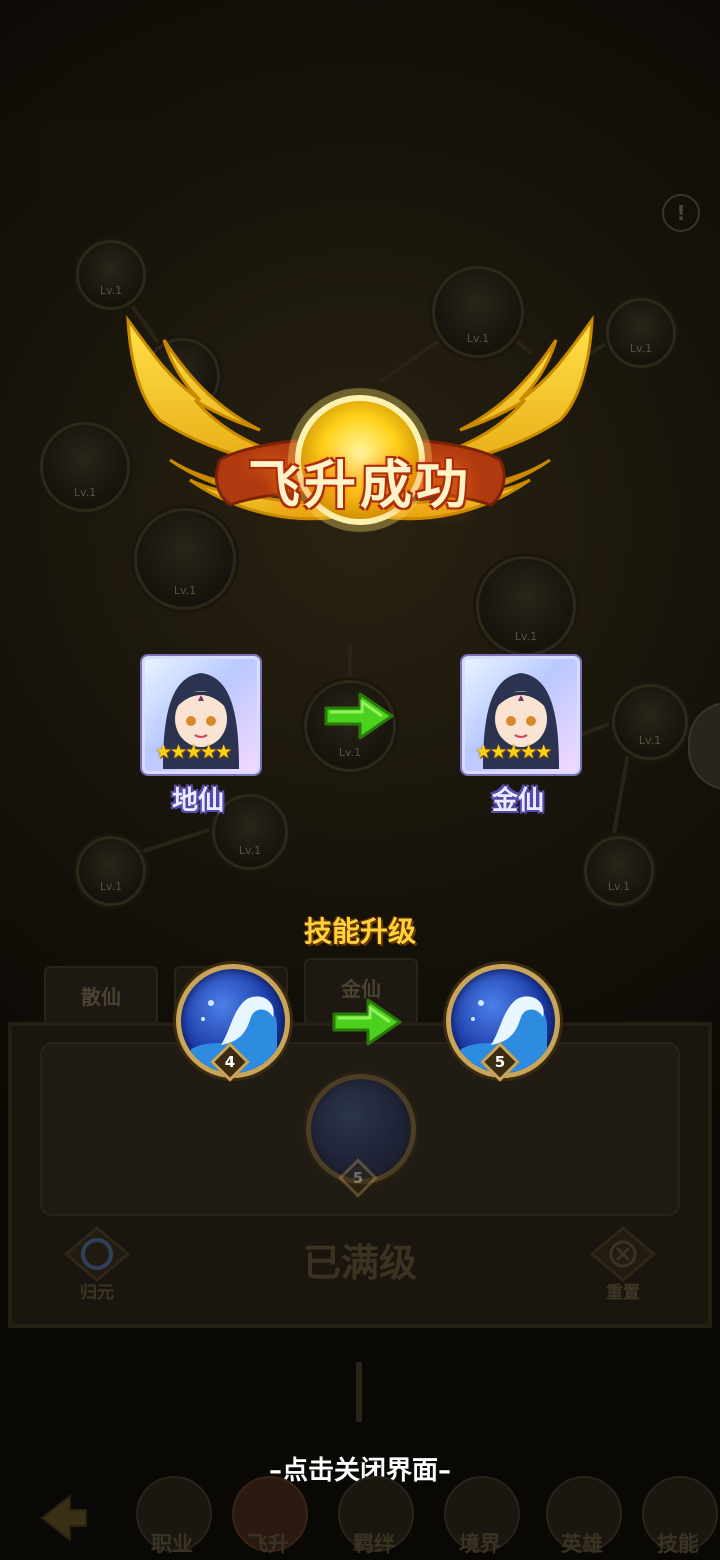 Image resolution: width=720 pixels, height=1560 pixels. What do you see at coordinates (359, 485) in the screenshot?
I see `ascension-success-title: 飞升成功` at bounding box center [359, 485].